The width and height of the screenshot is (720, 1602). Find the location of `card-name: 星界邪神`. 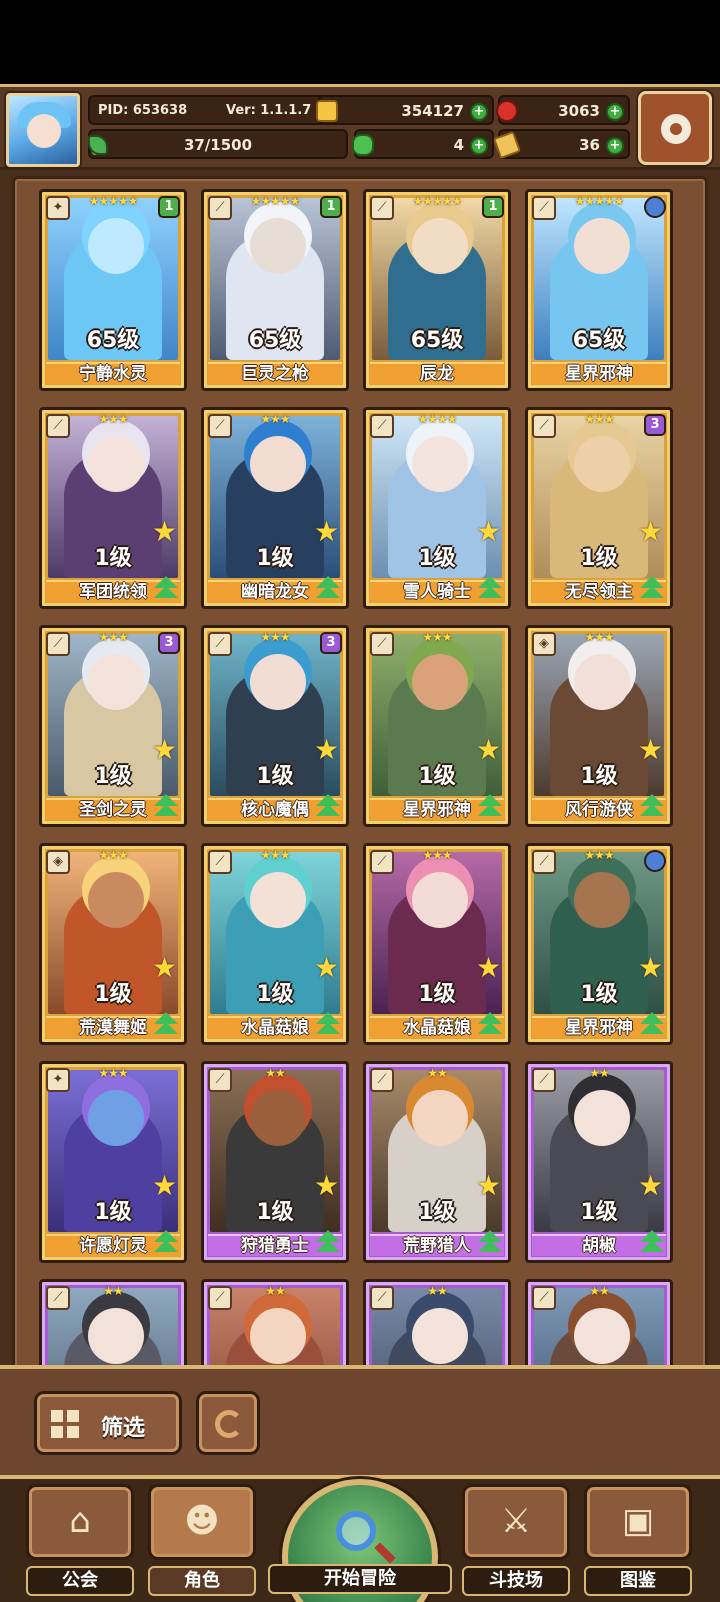

card-name: 星界邪神 is located at coordinates (599, 373).